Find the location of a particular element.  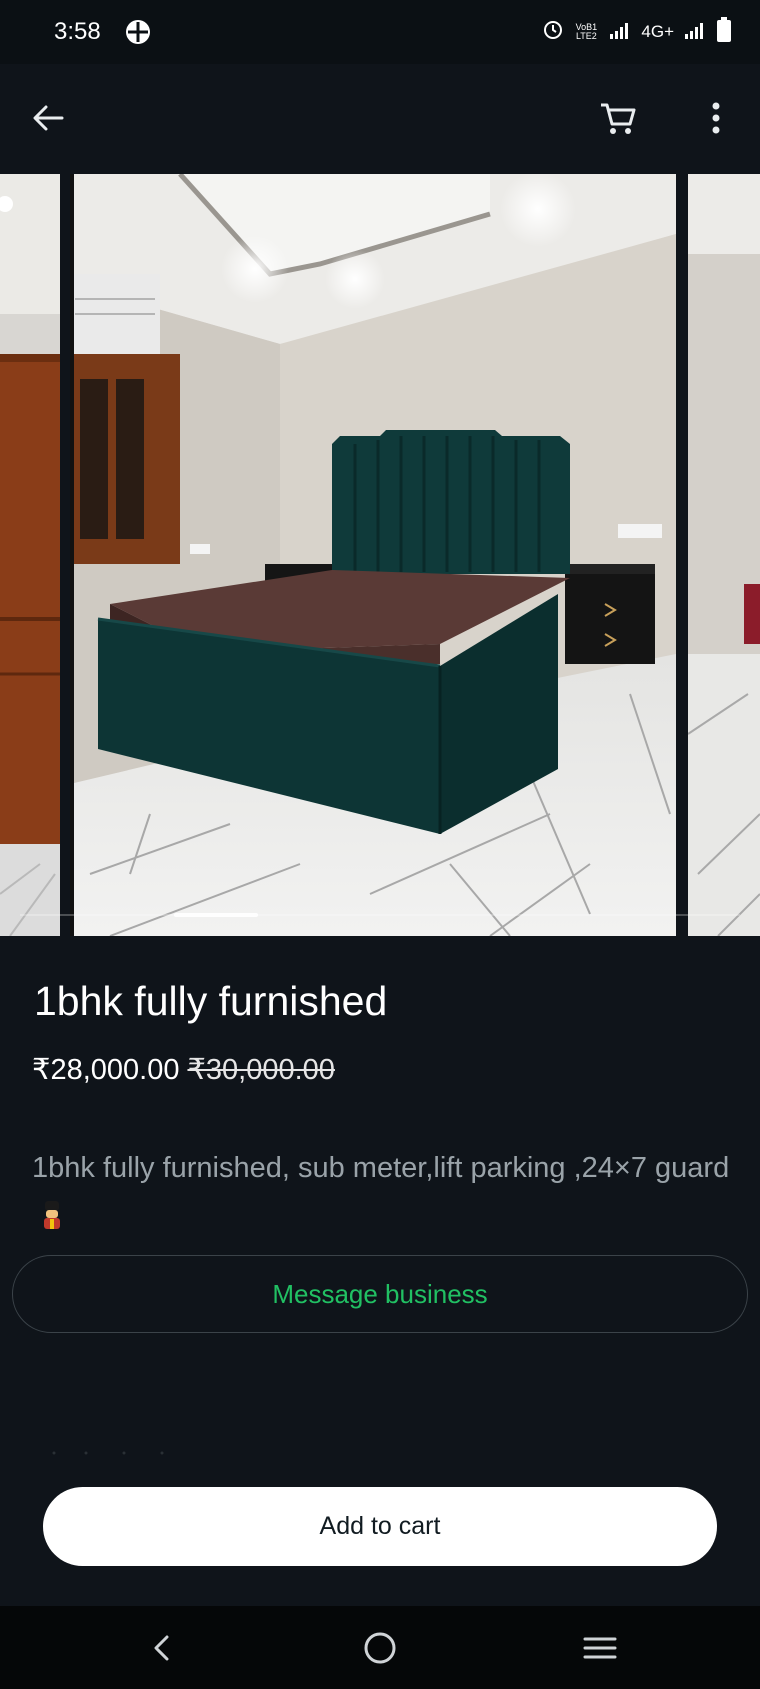

network-type-label: 4G+ is located at coordinates (657, 31).